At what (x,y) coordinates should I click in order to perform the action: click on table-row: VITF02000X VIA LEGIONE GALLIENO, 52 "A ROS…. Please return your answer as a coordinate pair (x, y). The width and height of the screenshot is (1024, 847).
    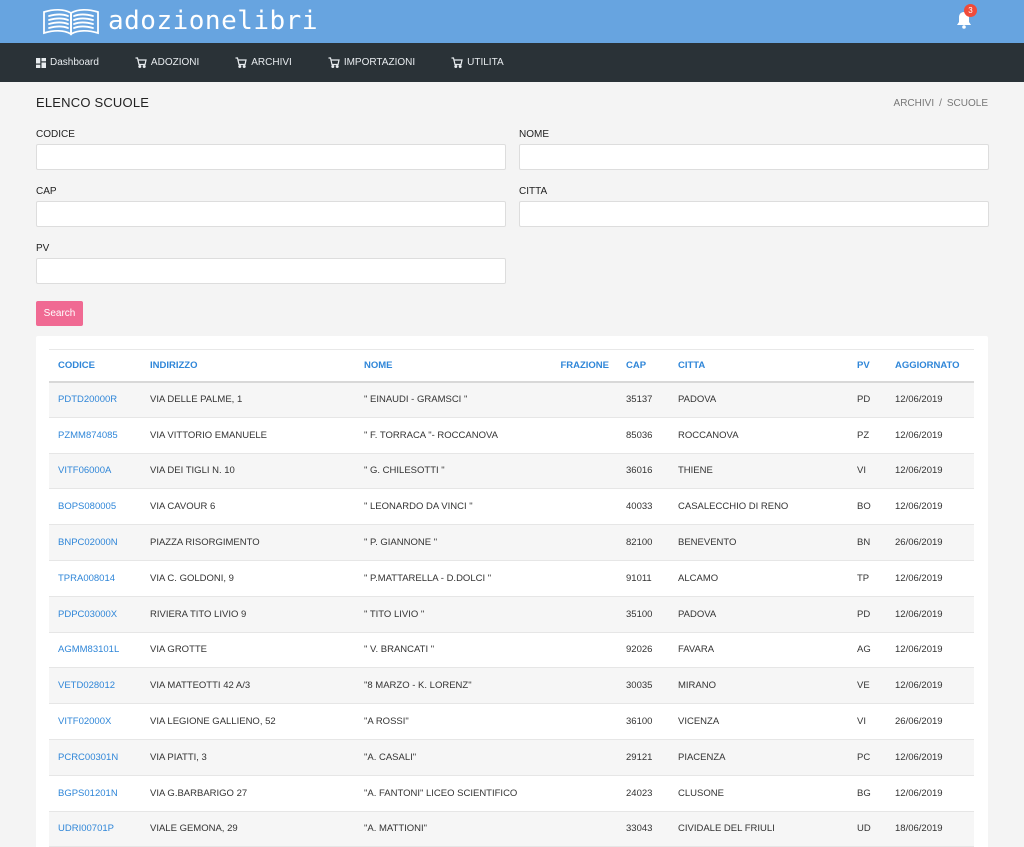
    Looking at the image, I should click on (511, 721).